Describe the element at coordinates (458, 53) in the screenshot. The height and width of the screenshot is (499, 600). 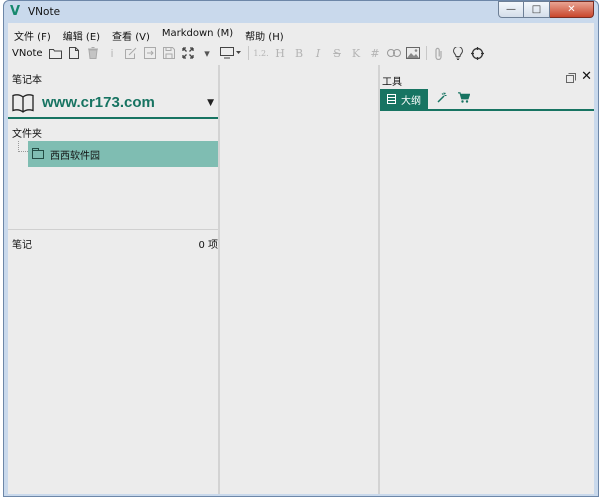
I see `bulb-icon` at that location.